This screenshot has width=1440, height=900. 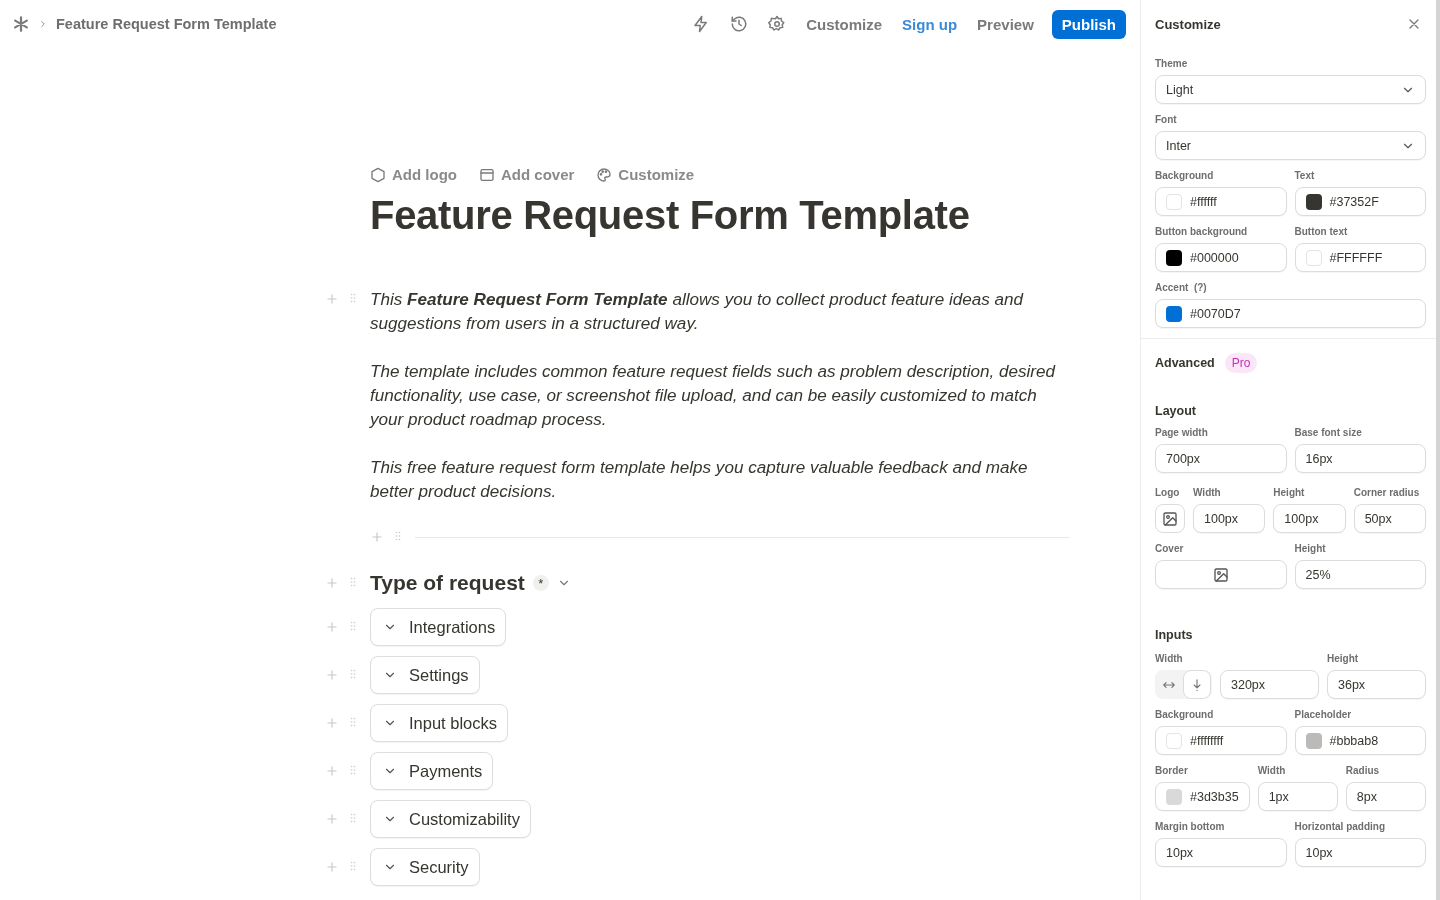 What do you see at coordinates (699, 480) in the screenshot?
I see `description-paragraph: This free feature request form template helps you capture valuable feedback and make better product decisions.` at bounding box center [699, 480].